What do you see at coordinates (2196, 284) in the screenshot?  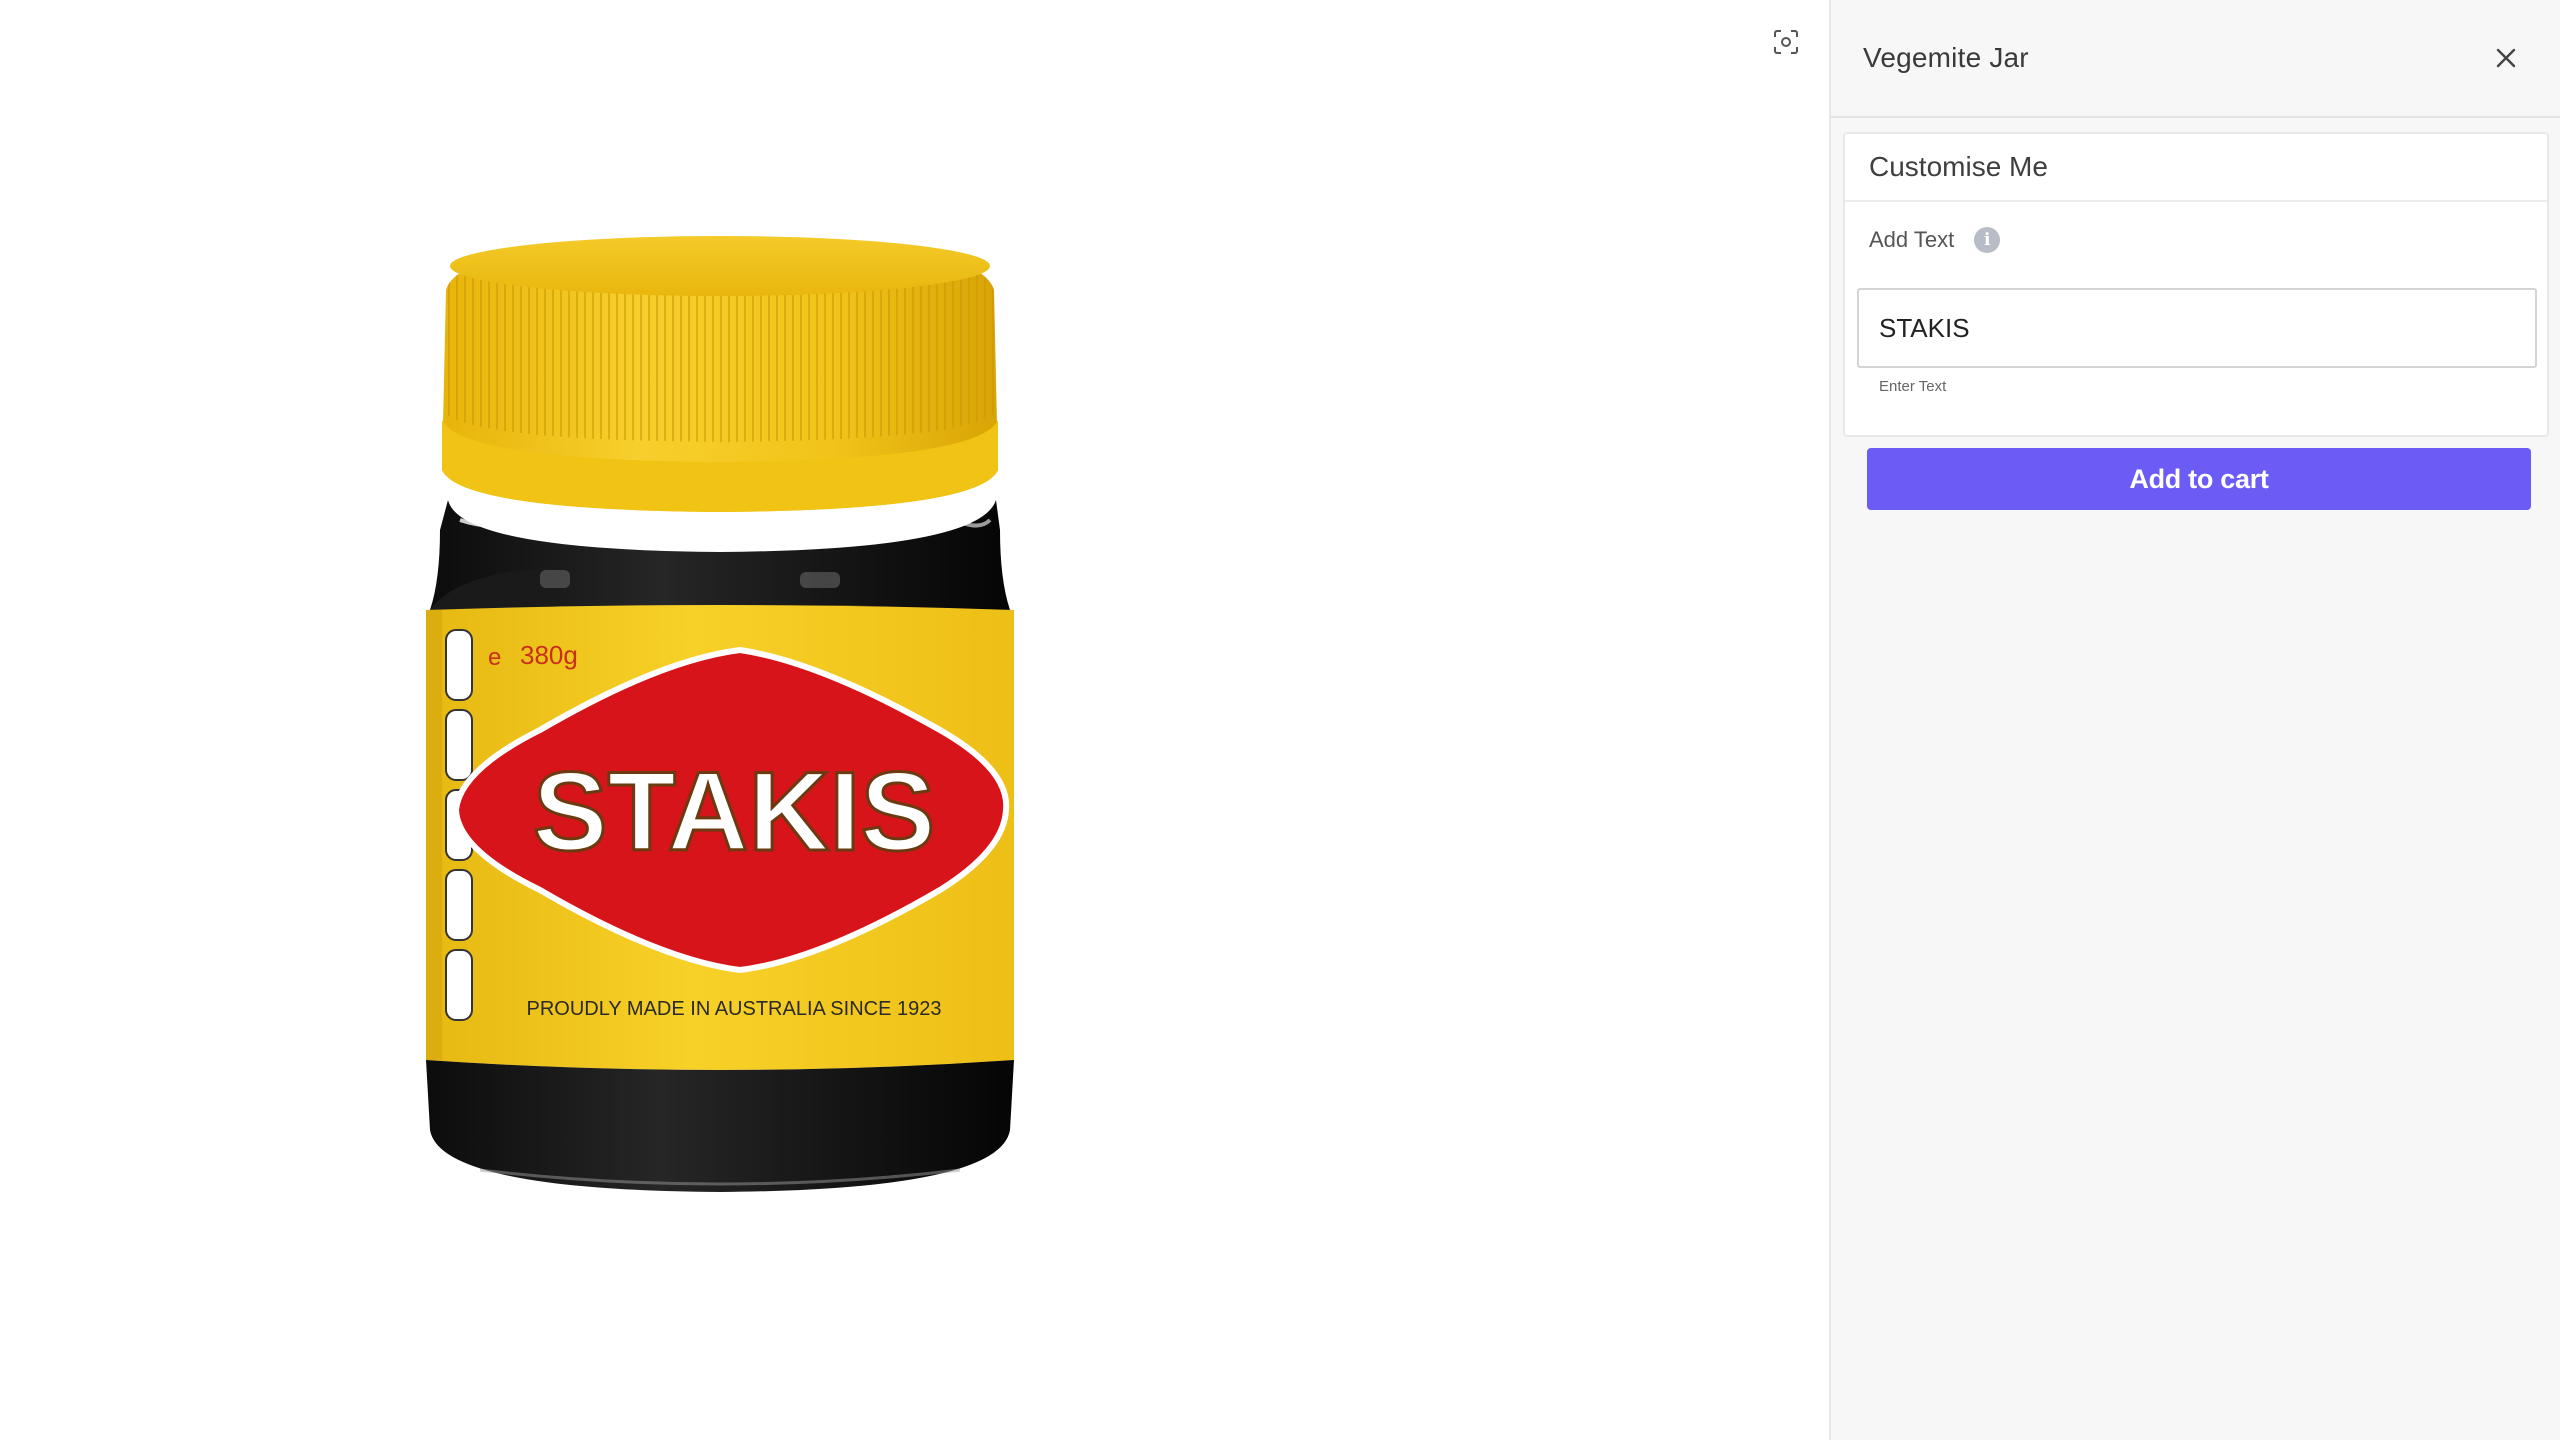 I see `customise-card: Customise Me Add Text i Enter Text` at bounding box center [2196, 284].